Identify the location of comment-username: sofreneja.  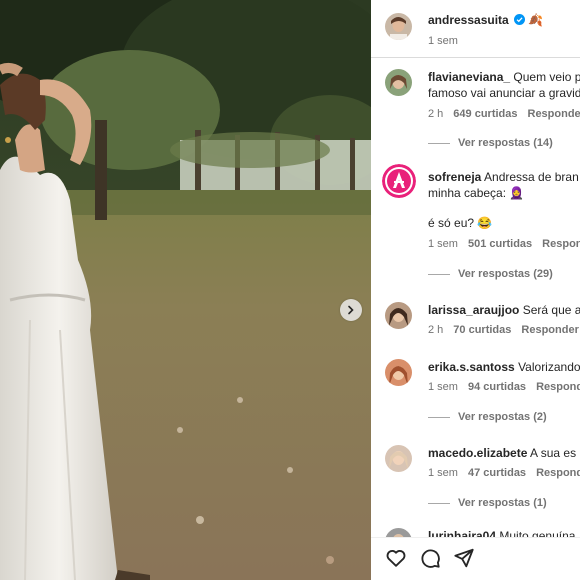
(454, 177).